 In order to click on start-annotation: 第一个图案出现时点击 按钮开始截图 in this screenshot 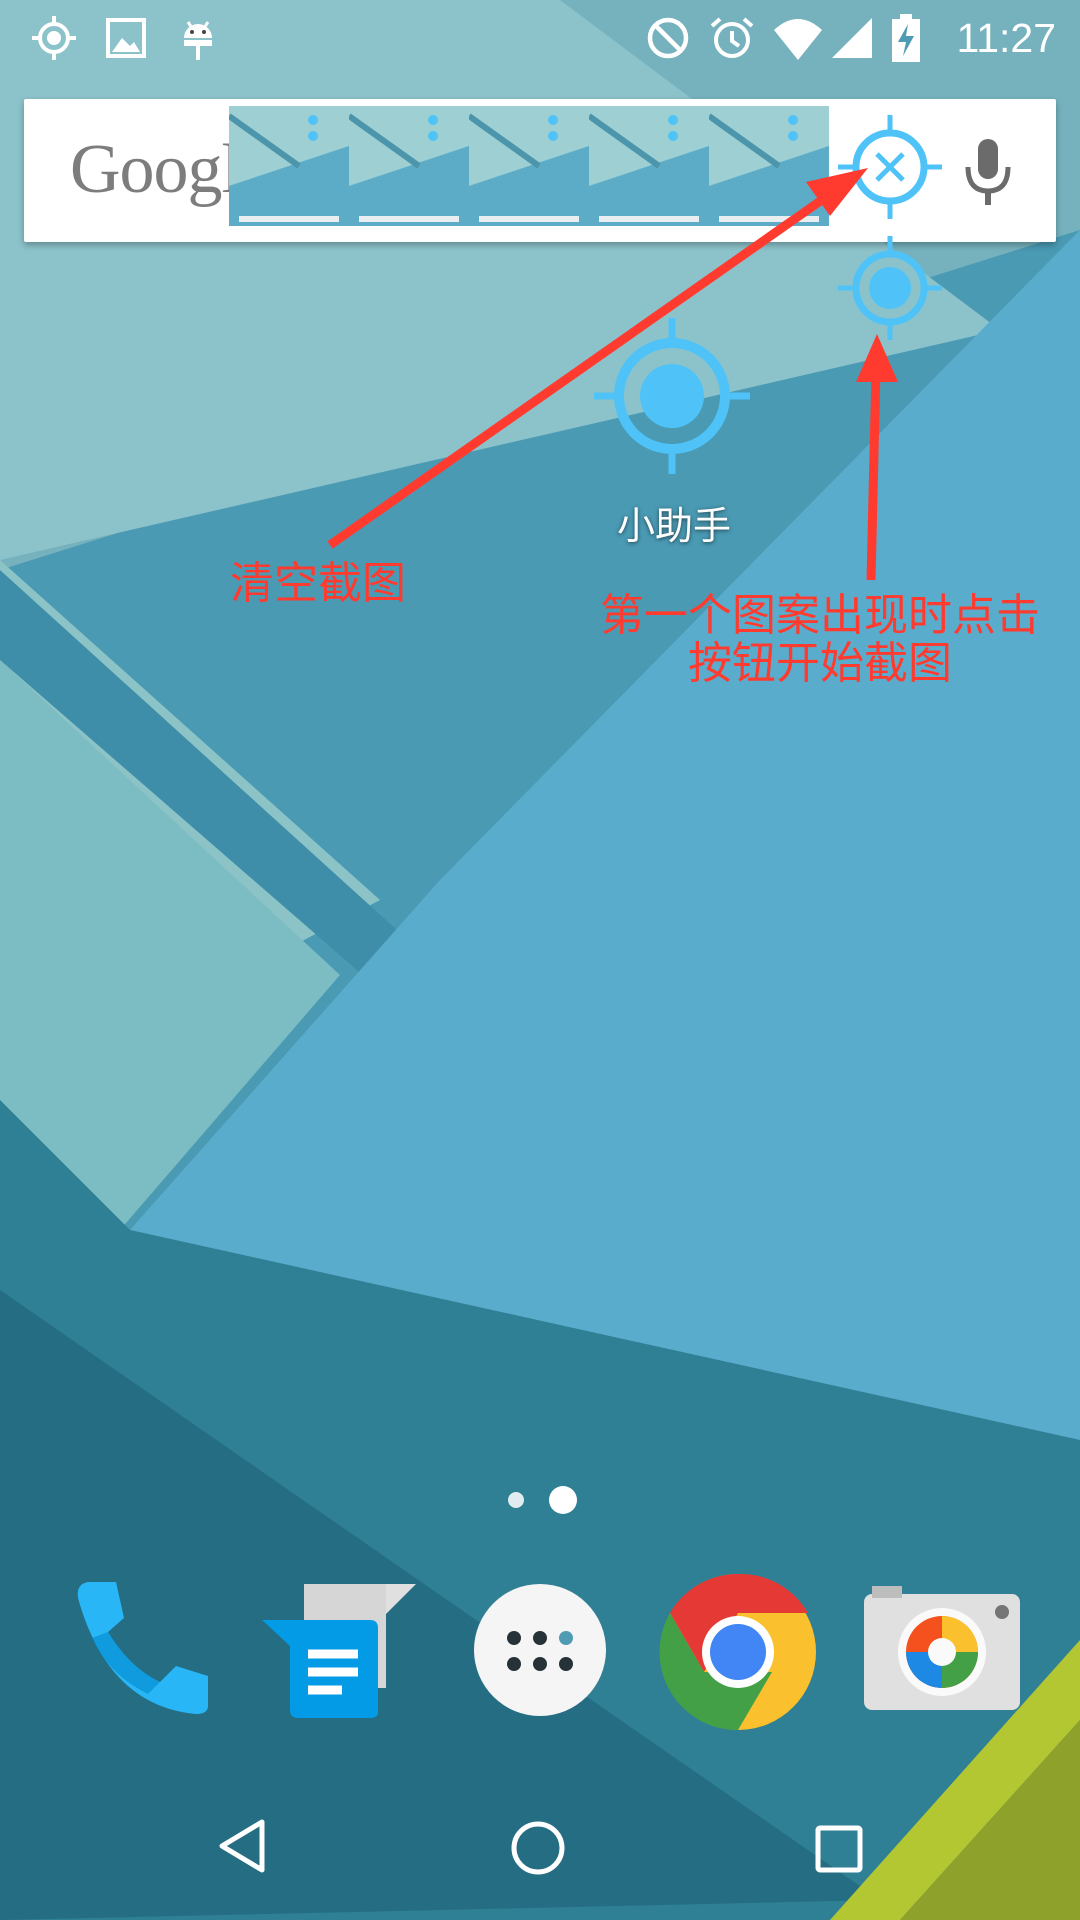, I will do `click(820, 640)`.